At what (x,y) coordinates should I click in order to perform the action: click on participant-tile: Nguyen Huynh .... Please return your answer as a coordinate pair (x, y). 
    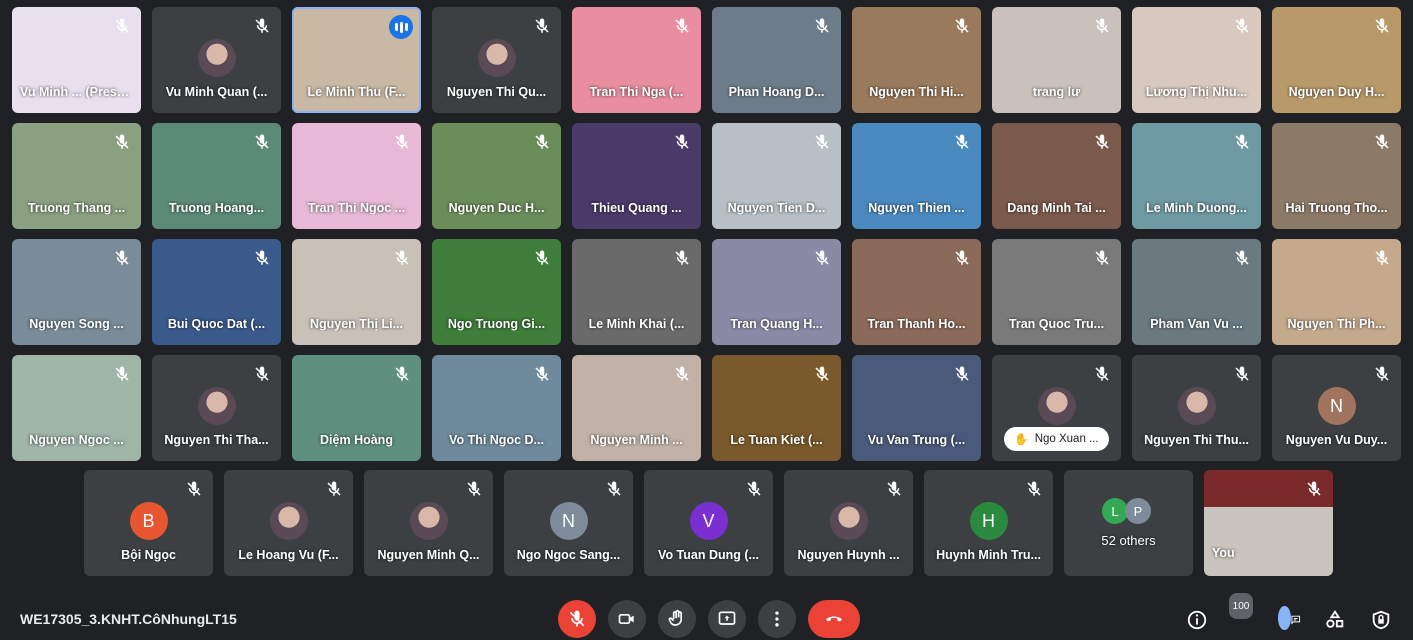
    Looking at the image, I should click on (848, 523).